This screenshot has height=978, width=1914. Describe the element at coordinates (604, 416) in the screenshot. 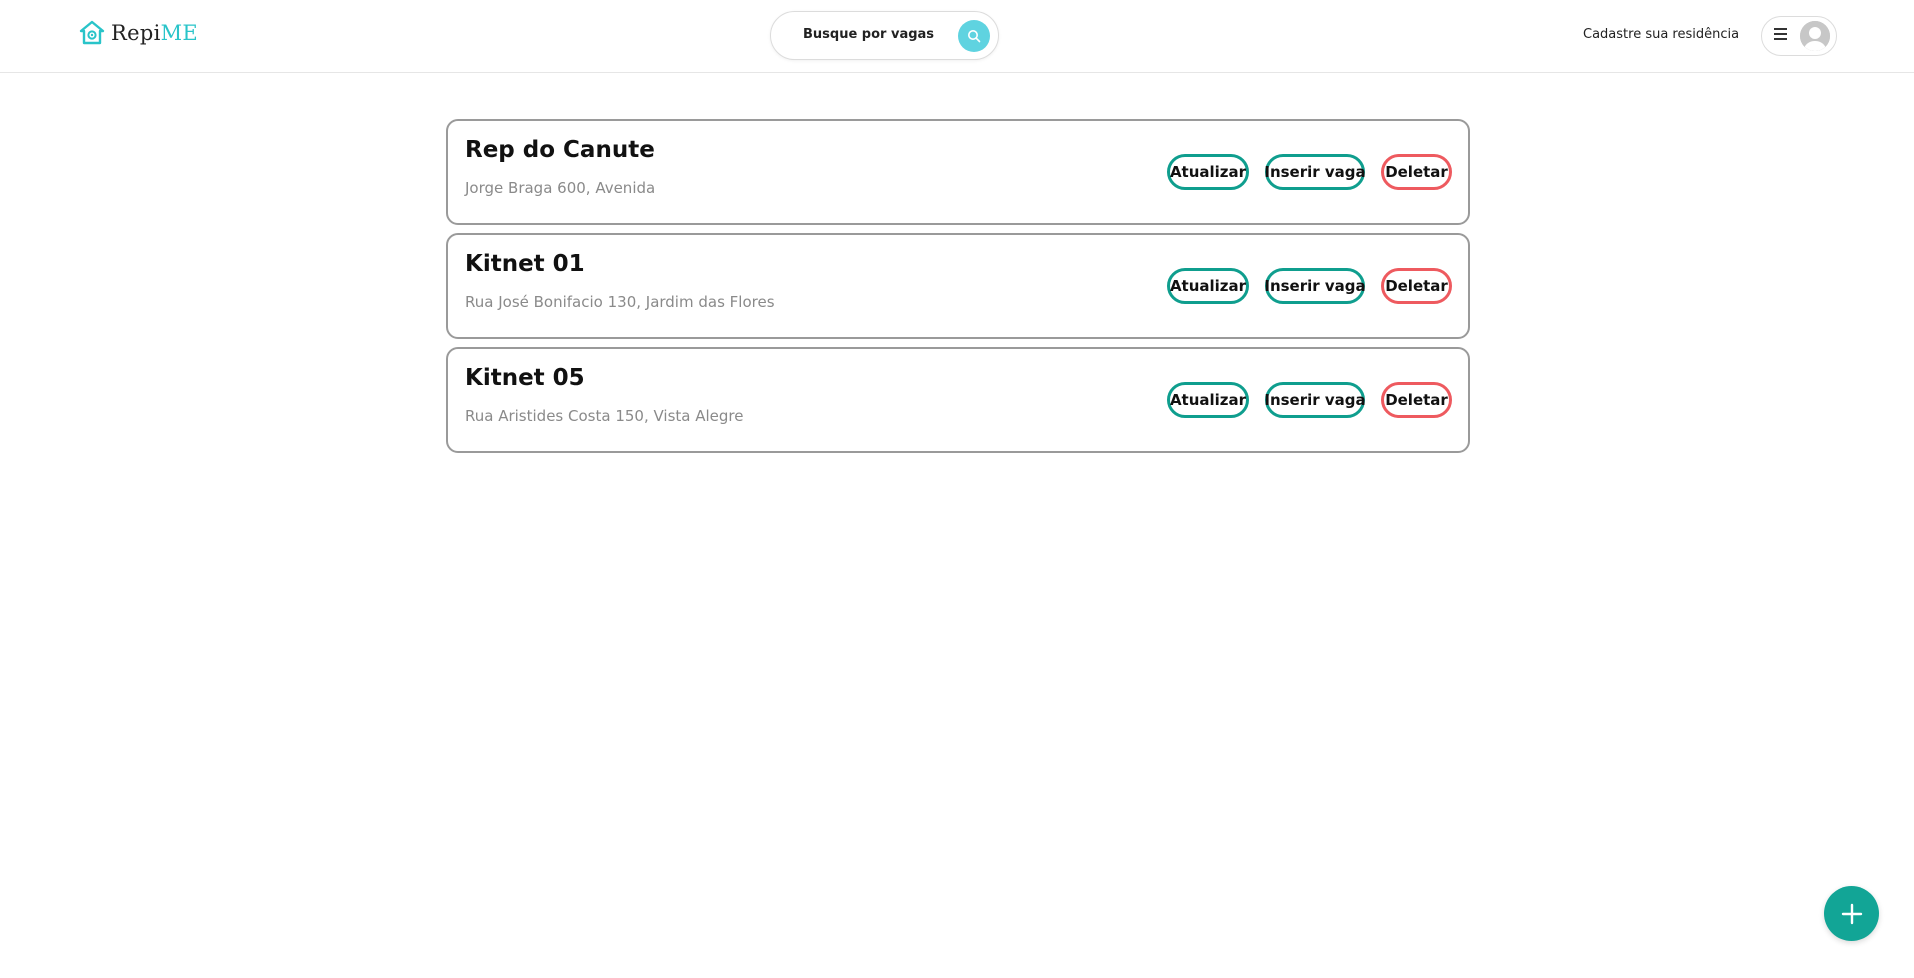

I see `residence-address: Rua Aristides Costa 150, Vista Alegre` at that location.